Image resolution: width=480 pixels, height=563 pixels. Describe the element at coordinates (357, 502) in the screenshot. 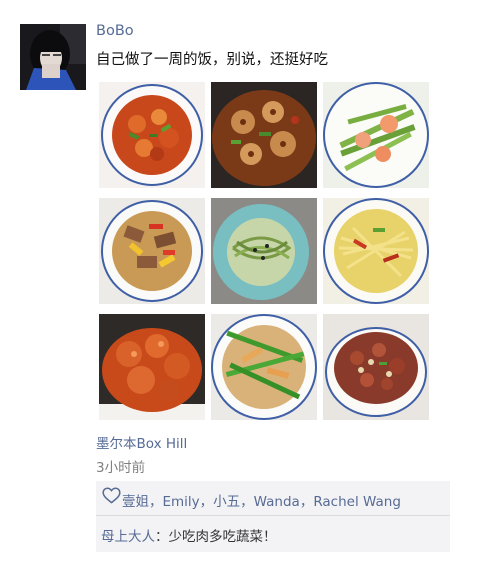

I see `liker-name: Rachel Wang` at that location.